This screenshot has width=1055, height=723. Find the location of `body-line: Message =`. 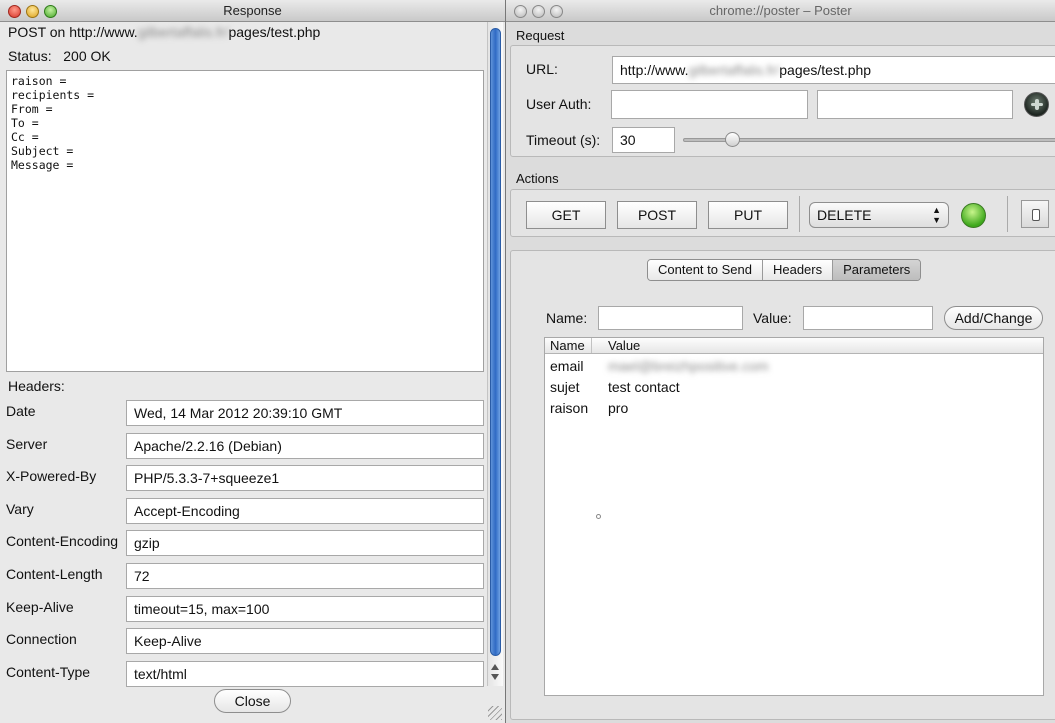

body-line: Message = is located at coordinates (42, 165).